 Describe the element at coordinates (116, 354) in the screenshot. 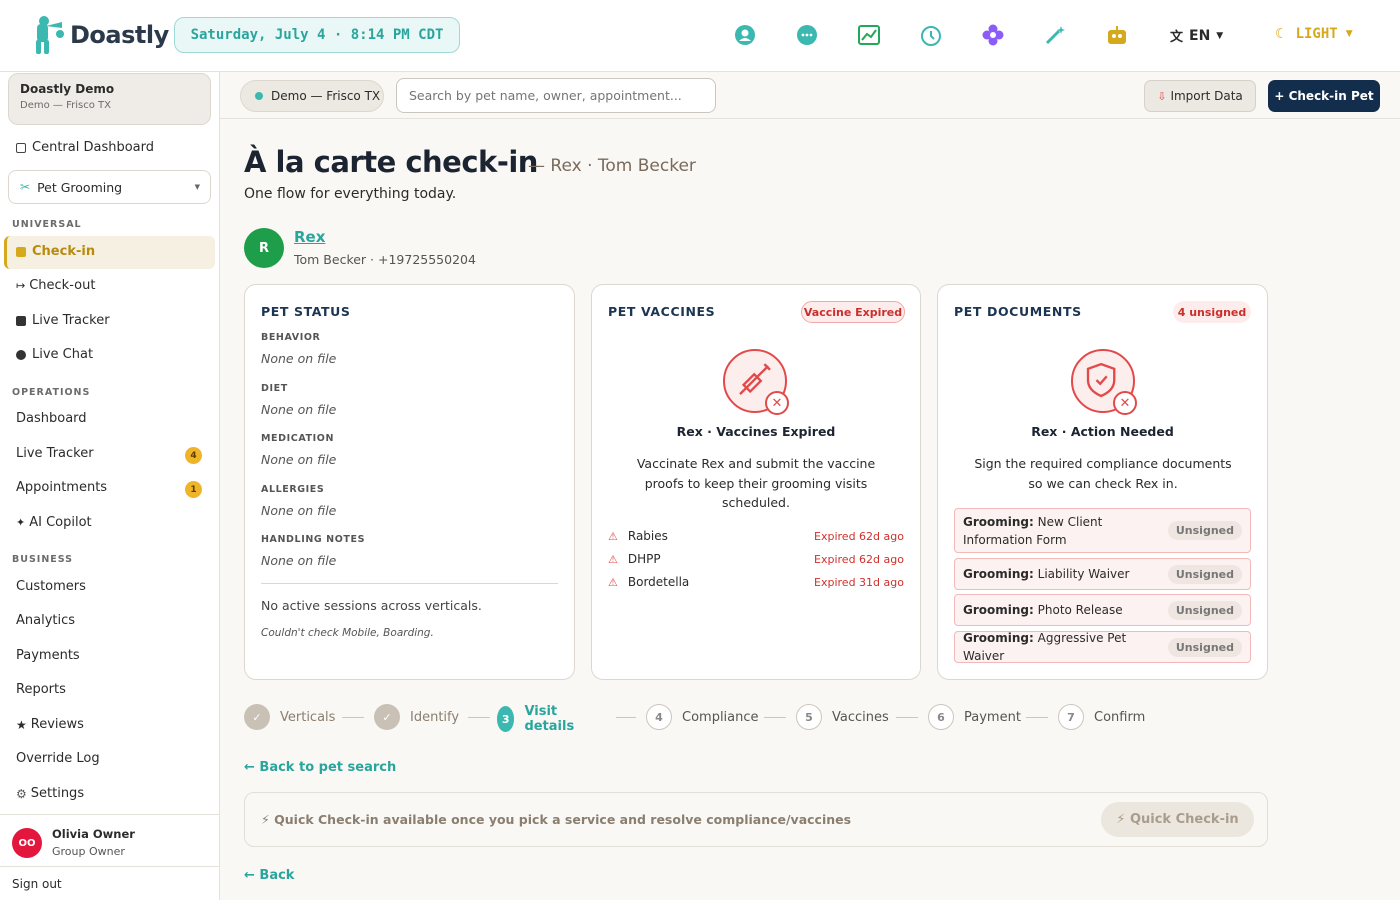

I see `sidebar-item-live-chat: Live Chat` at that location.